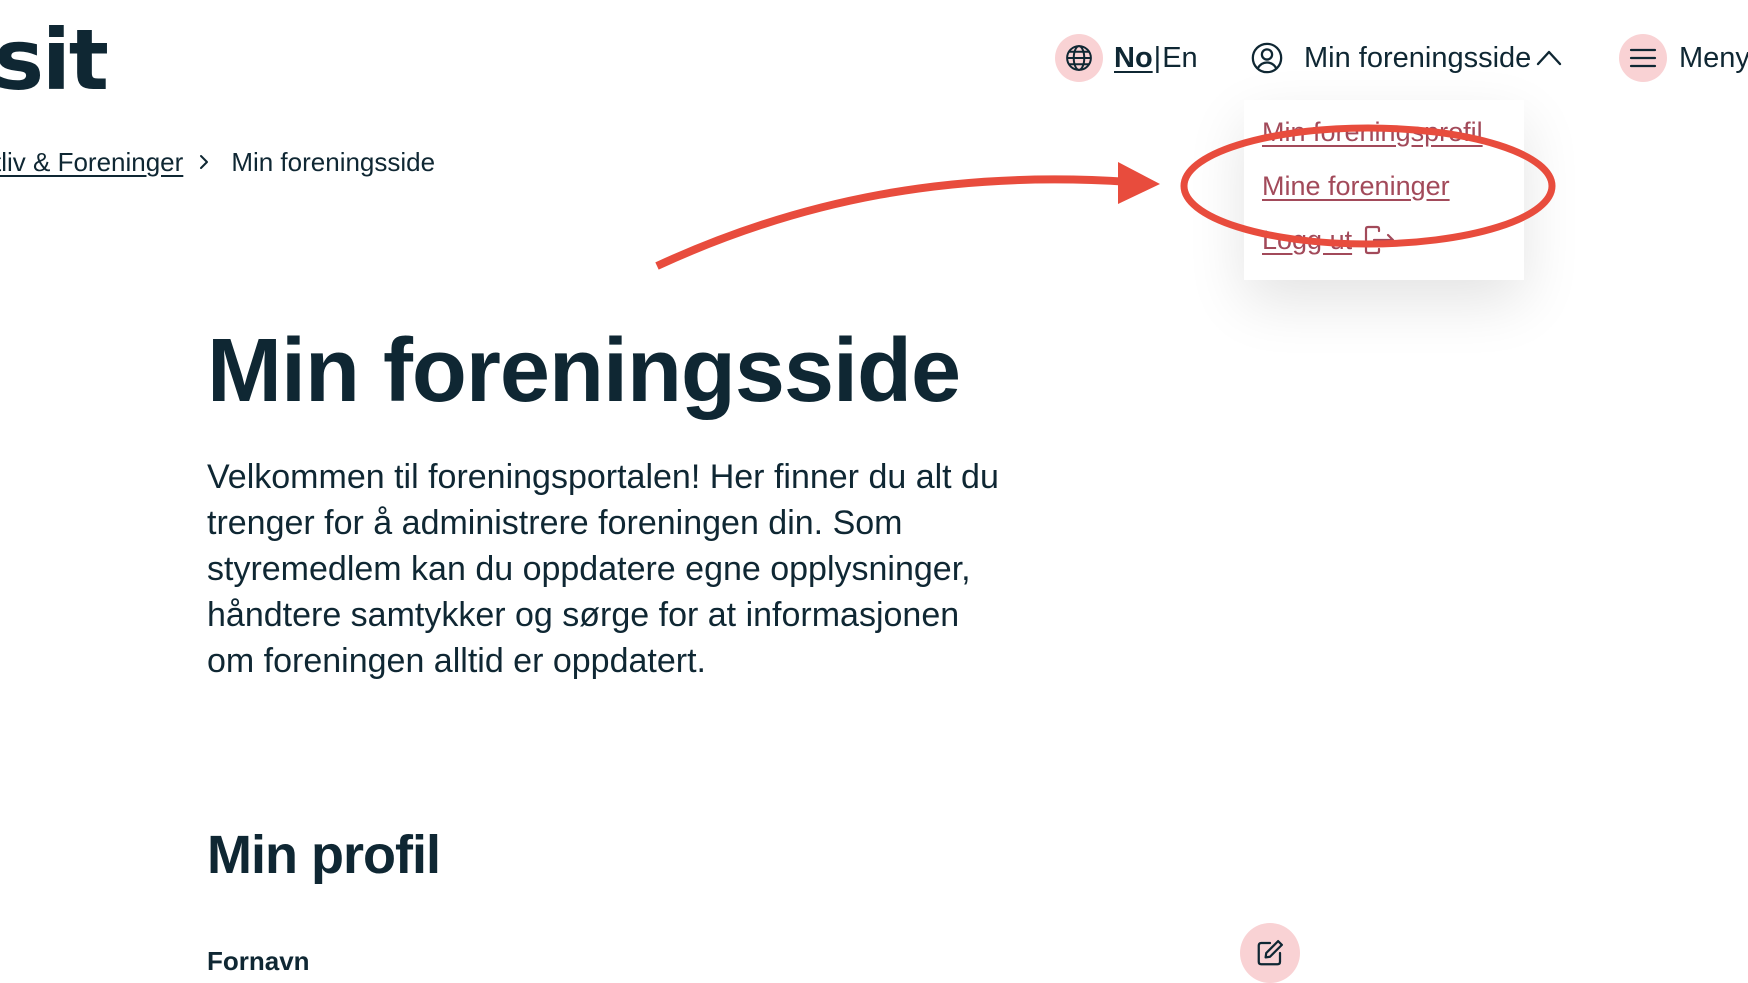  What do you see at coordinates (1643, 58) in the screenshot?
I see `hamburger-icon` at bounding box center [1643, 58].